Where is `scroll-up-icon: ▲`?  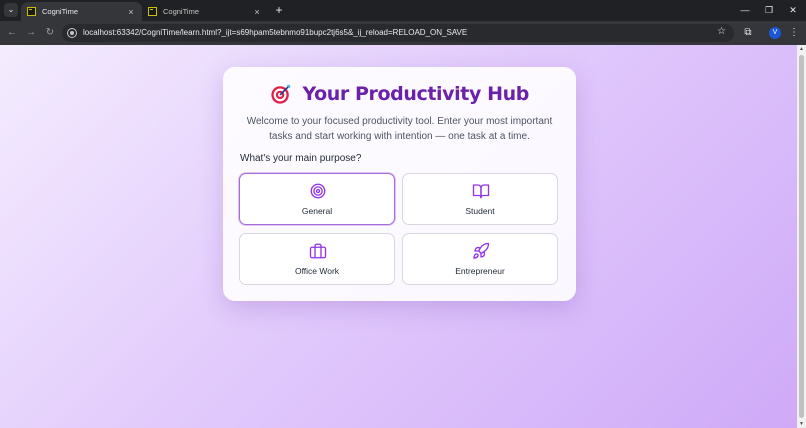
scroll-up-icon: ▲ is located at coordinates (801, 49).